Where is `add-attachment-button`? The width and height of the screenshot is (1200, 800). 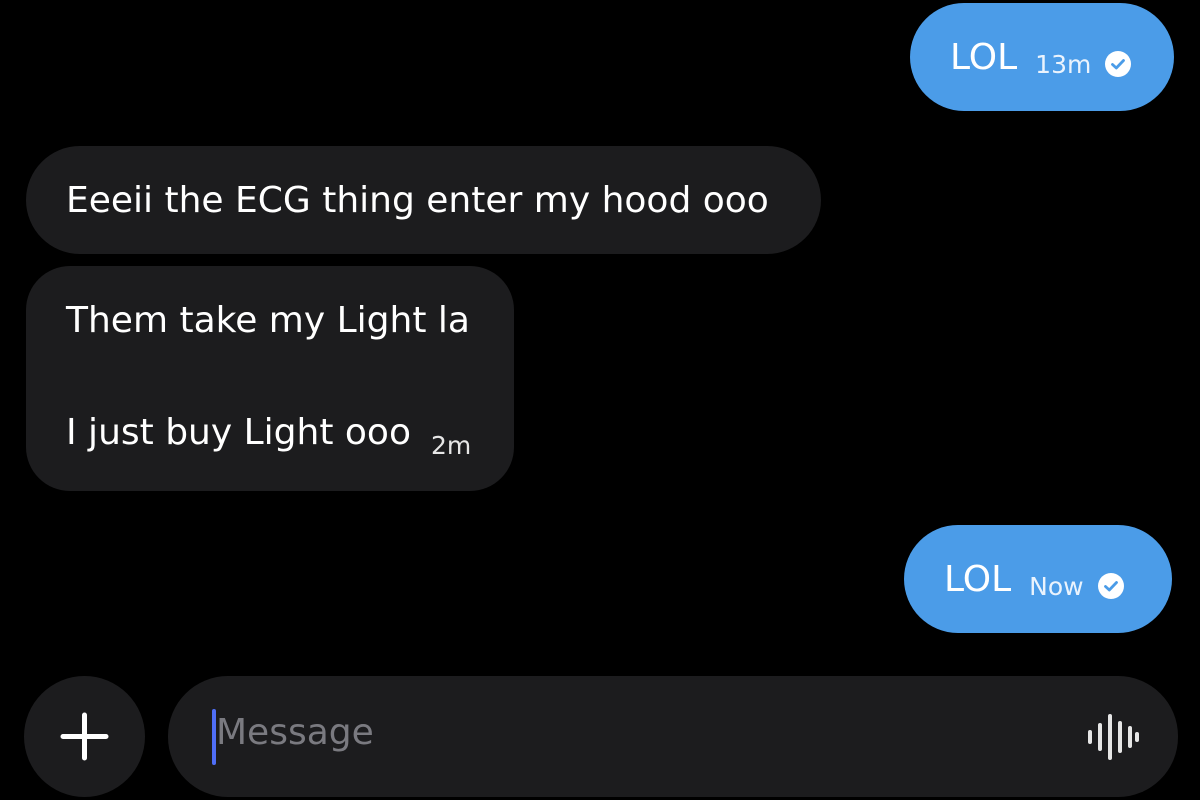 add-attachment-button is located at coordinates (84, 736).